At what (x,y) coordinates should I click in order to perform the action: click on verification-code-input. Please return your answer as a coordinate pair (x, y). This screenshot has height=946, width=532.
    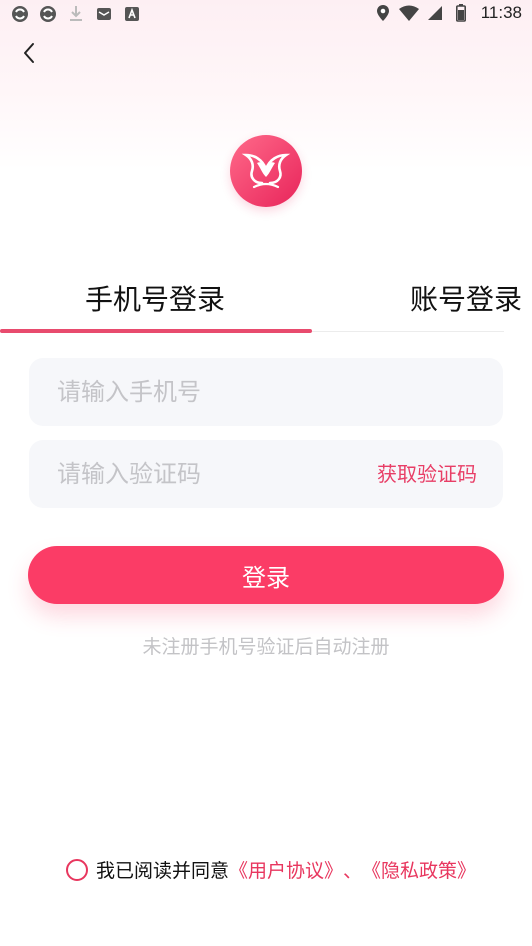
    Looking at the image, I should click on (207, 474).